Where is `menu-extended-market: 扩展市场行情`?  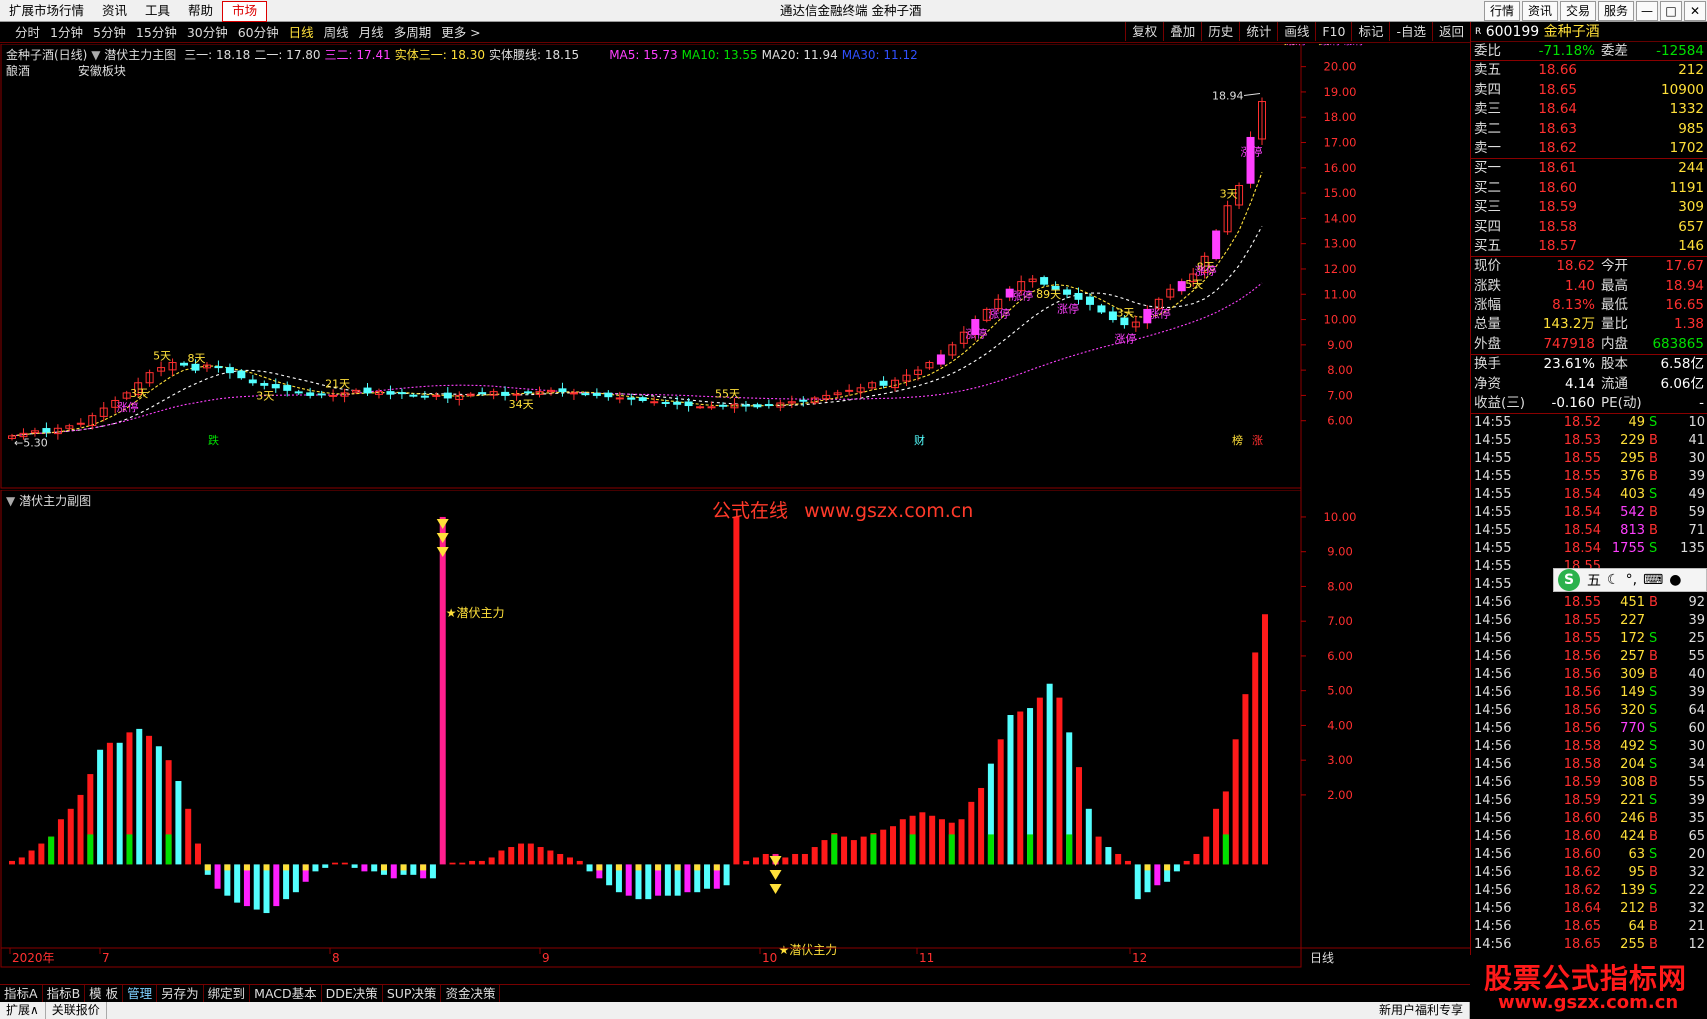
menu-extended-market: 扩展市场行情 is located at coordinates (46, 11).